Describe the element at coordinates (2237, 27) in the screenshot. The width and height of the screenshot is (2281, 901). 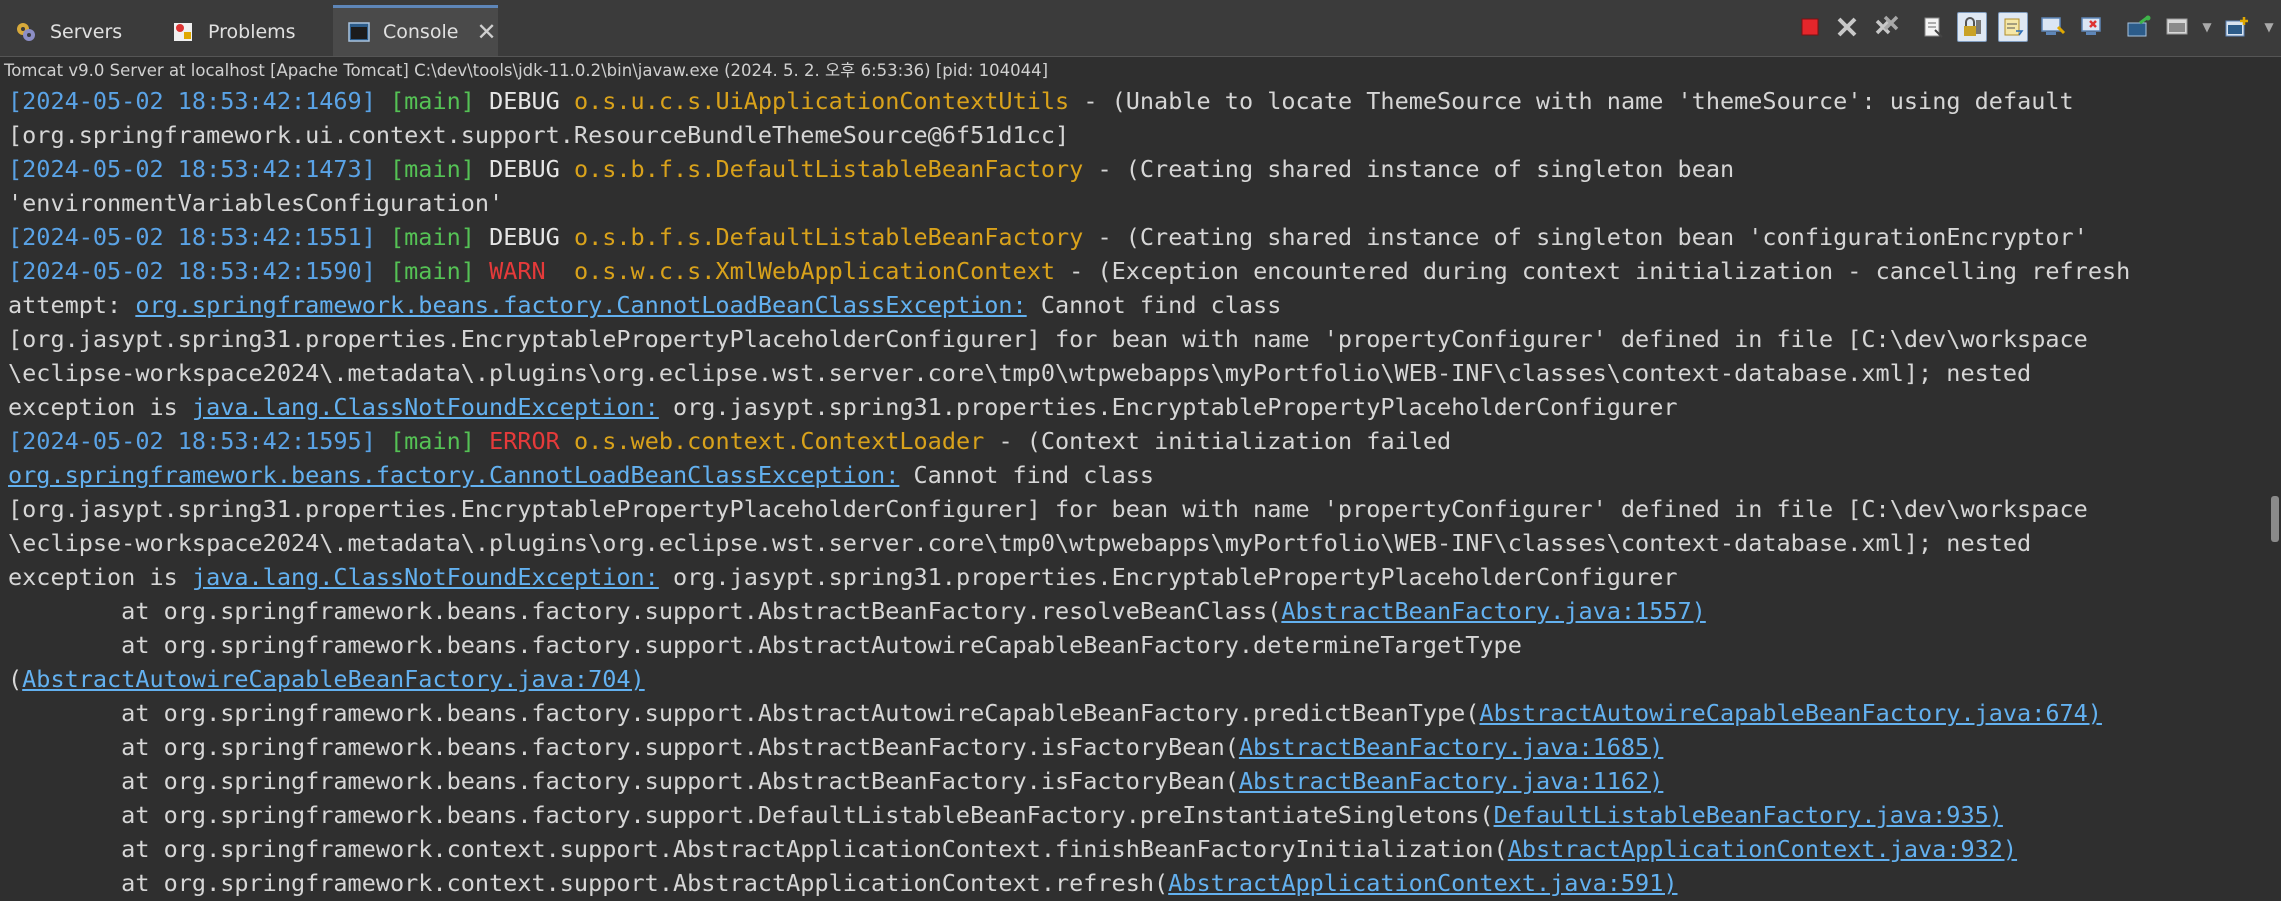
I see `open-console-icon` at that location.